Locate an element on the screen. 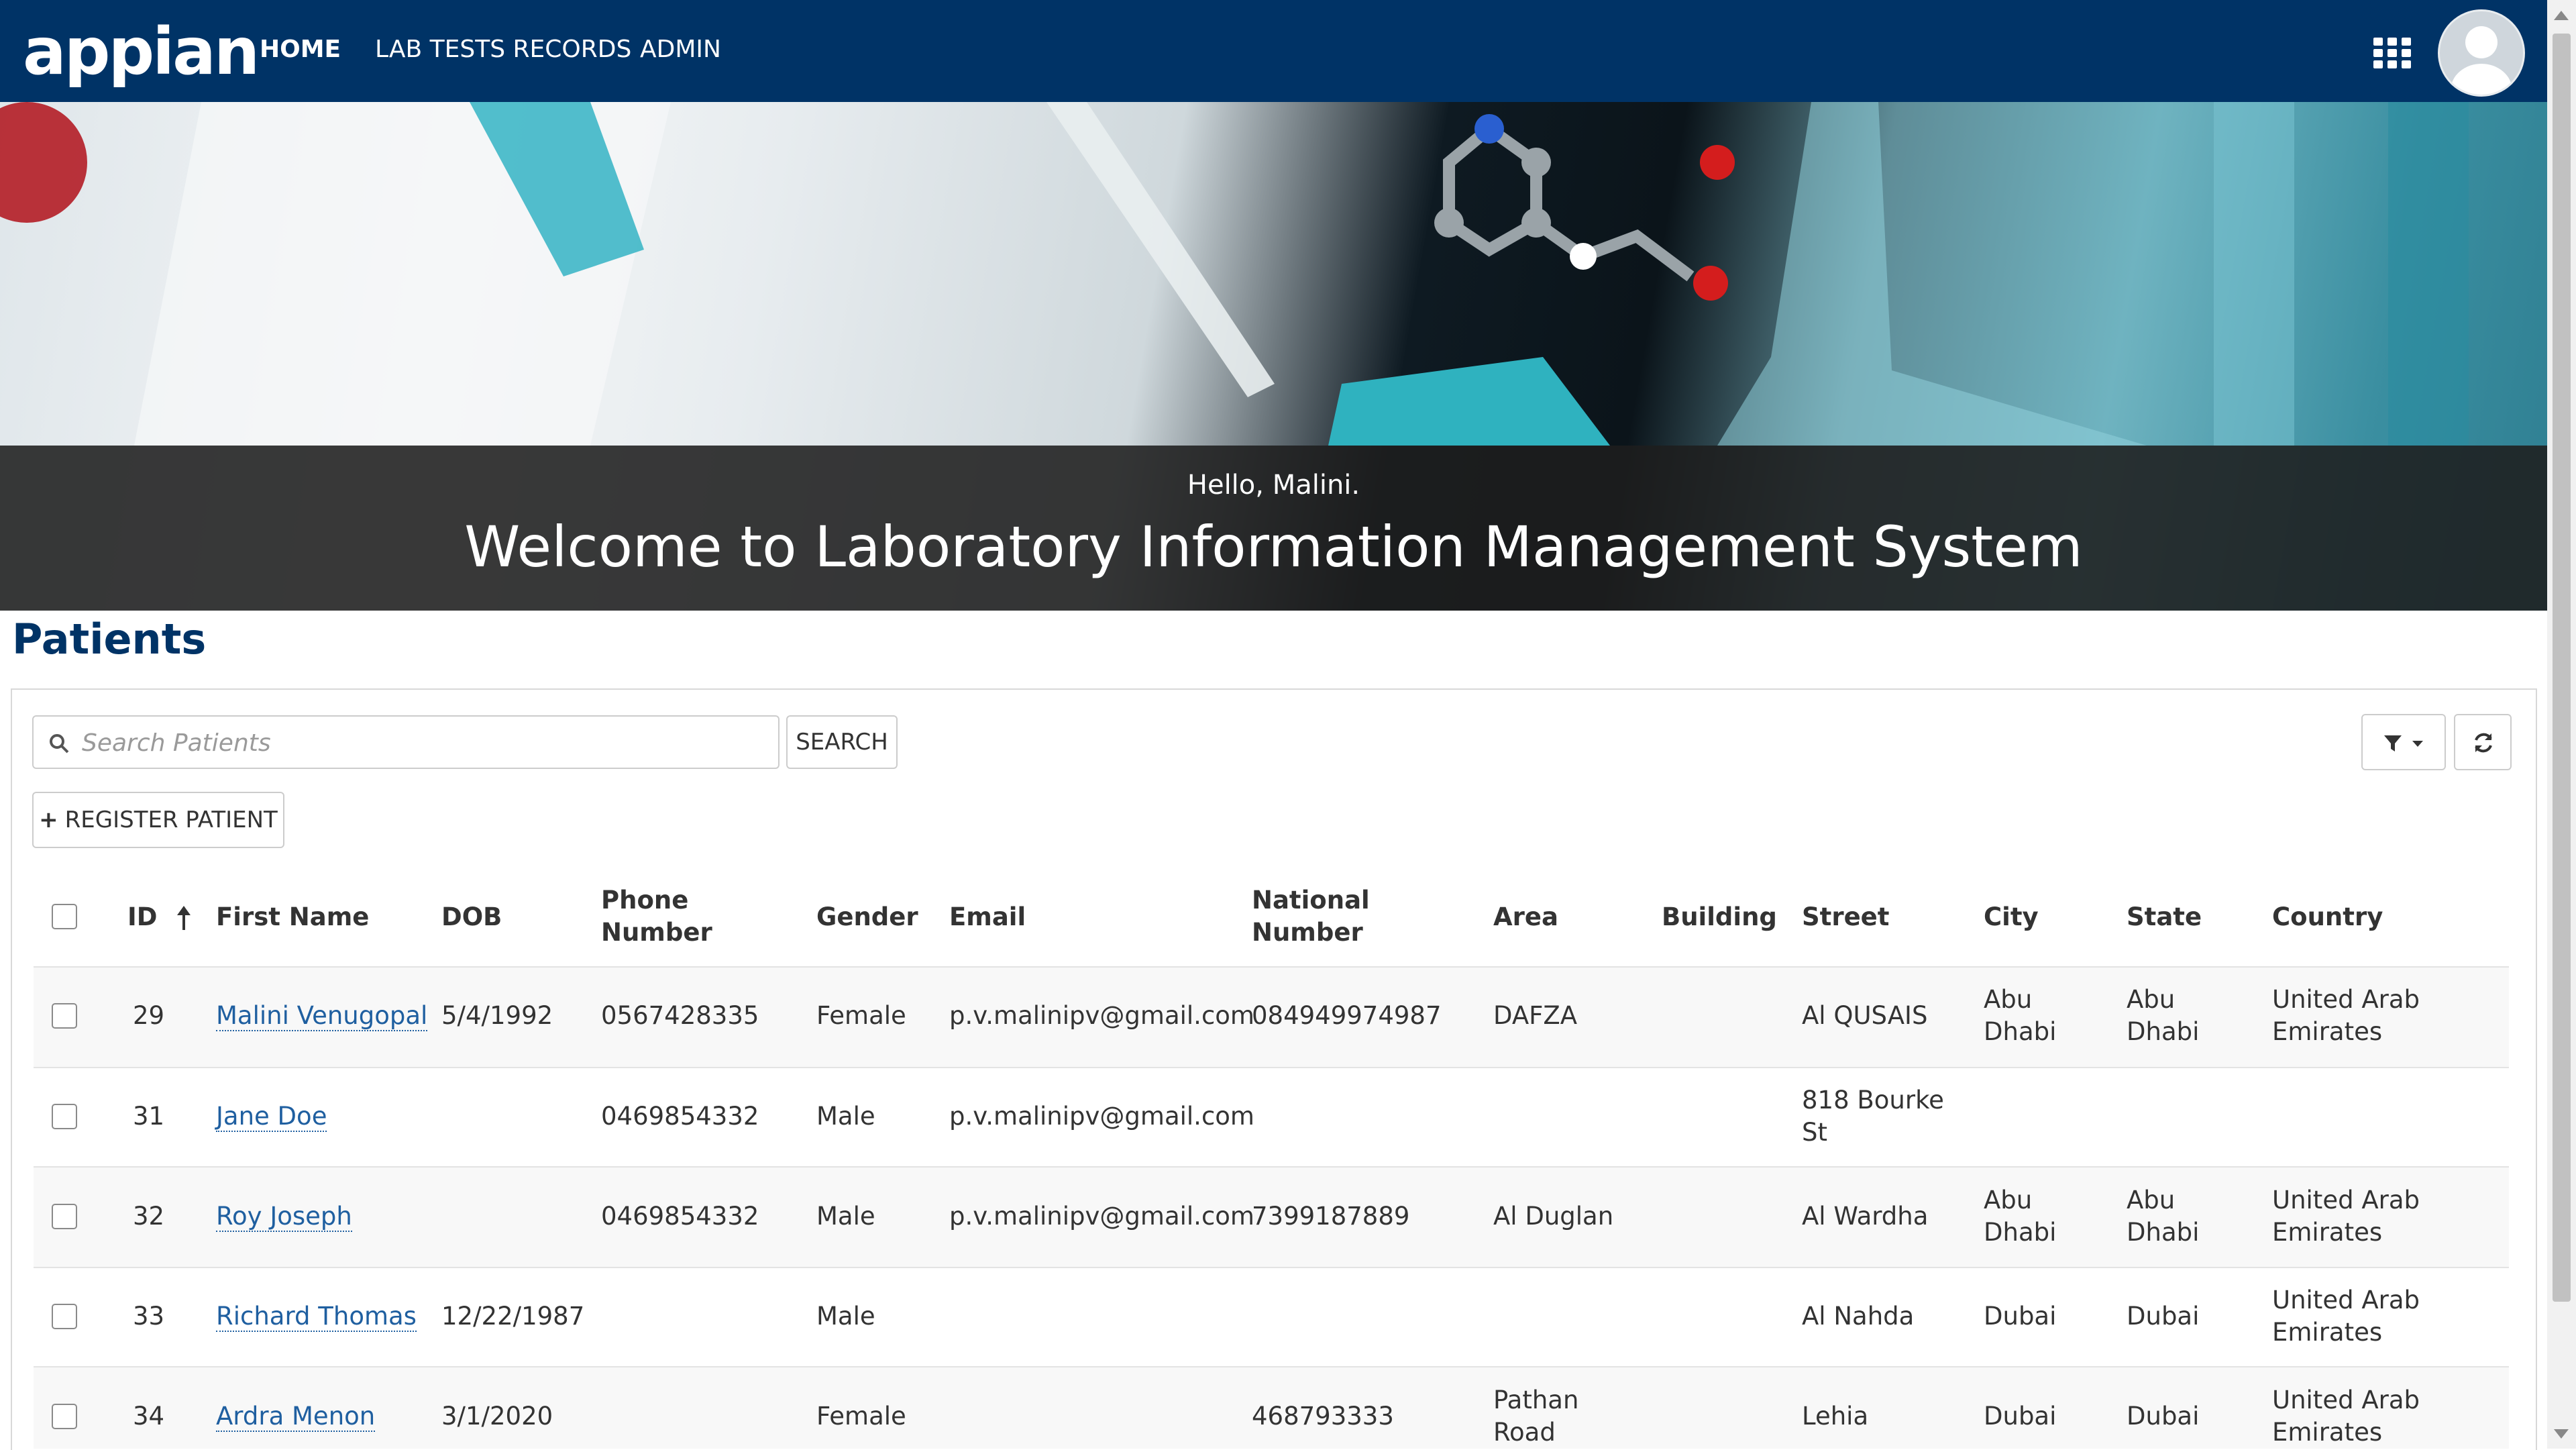 The width and height of the screenshot is (2576, 1450). patient-name-text: Roy Joseph is located at coordinates (284, 1217).